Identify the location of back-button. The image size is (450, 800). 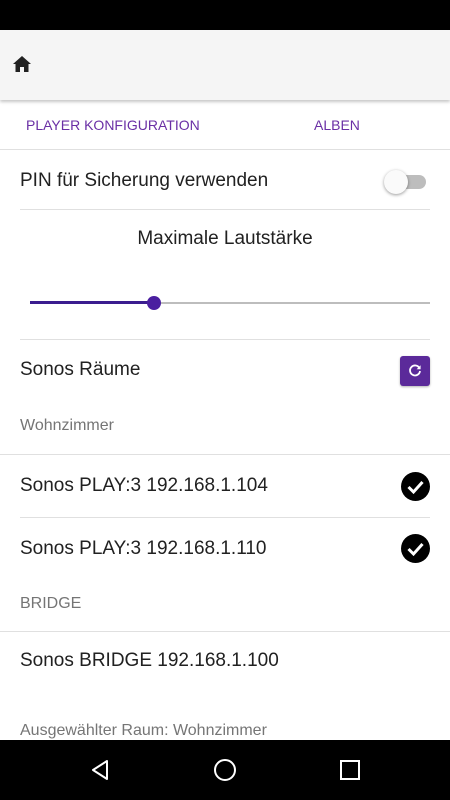
(100, 770).